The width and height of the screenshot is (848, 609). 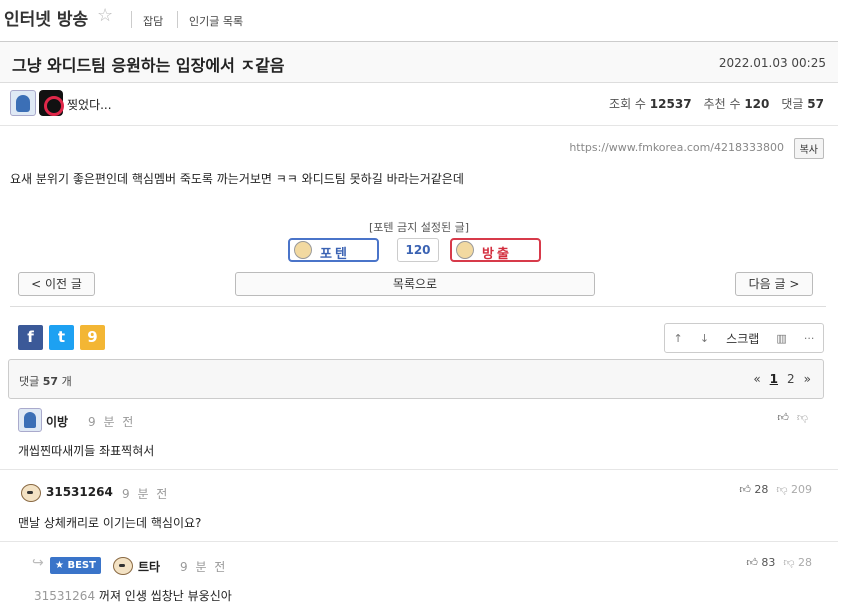 What do you see at coordinates (419, 435) in the screenshot?
I see `comment-item: 이방 9 분 전 👍︎ 👎︎ 개씹찐따새끼들 좌표찍혀서` at bounding box center [419, 435].